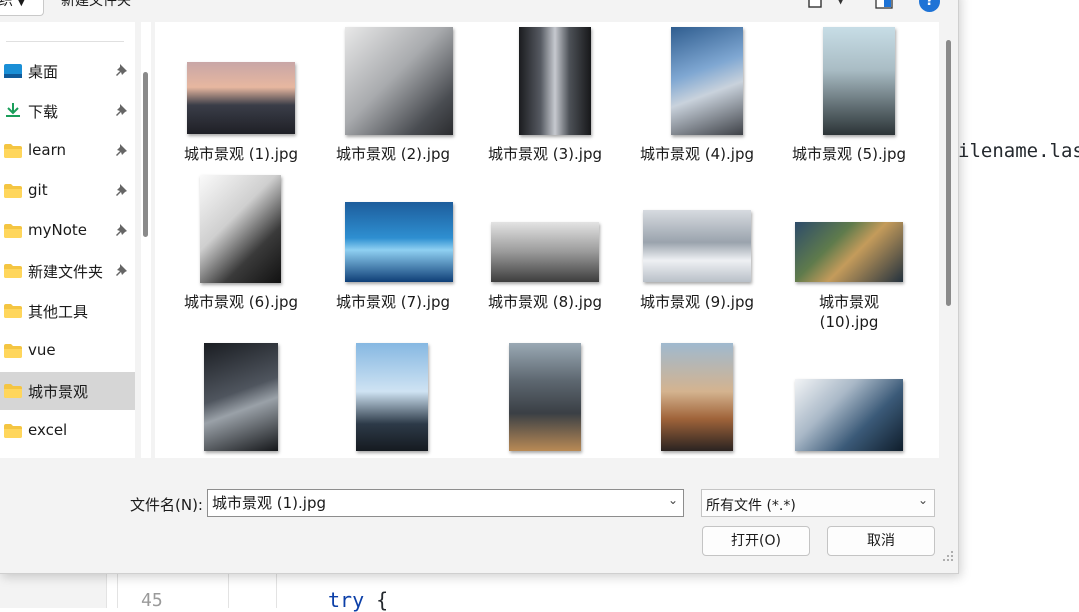 The image size is (1079, 612). Describe the element at coordinates (43, 112) in the screenshot. I see `sidebar-item-label: 下载` at that location.